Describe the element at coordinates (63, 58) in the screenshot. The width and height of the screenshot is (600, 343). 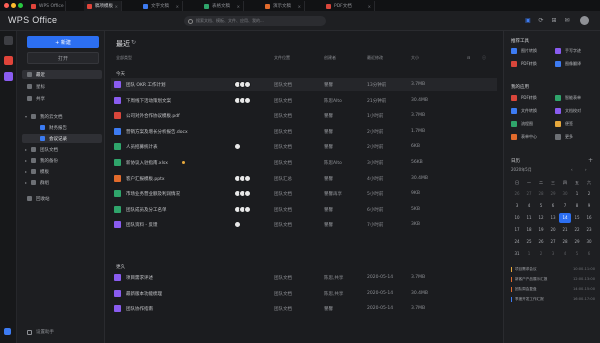
I see `open-button: 打开` at that location.